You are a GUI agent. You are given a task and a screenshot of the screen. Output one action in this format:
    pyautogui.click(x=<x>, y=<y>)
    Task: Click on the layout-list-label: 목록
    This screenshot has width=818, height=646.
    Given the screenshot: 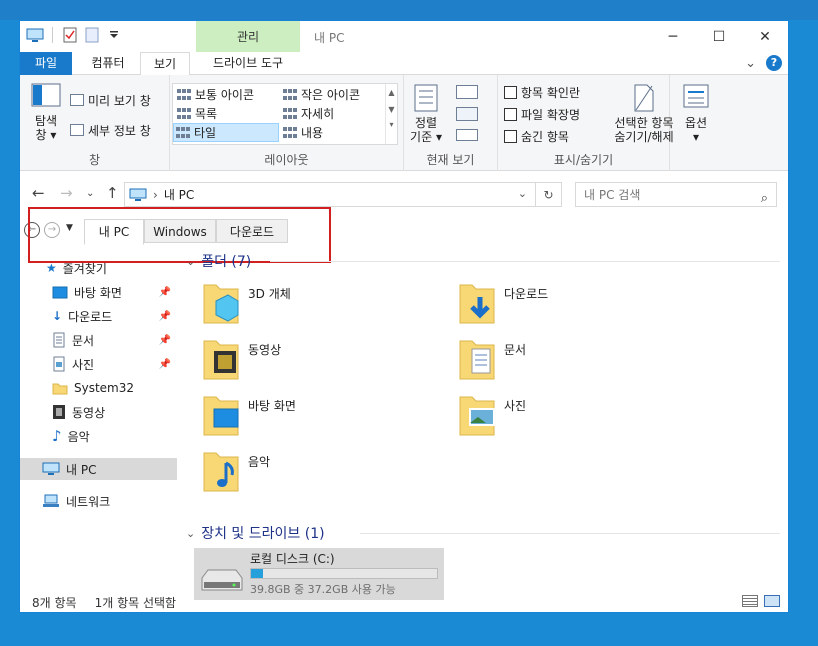 What is the action you would take?
    pyautogui.click(x=206, y=114)
    